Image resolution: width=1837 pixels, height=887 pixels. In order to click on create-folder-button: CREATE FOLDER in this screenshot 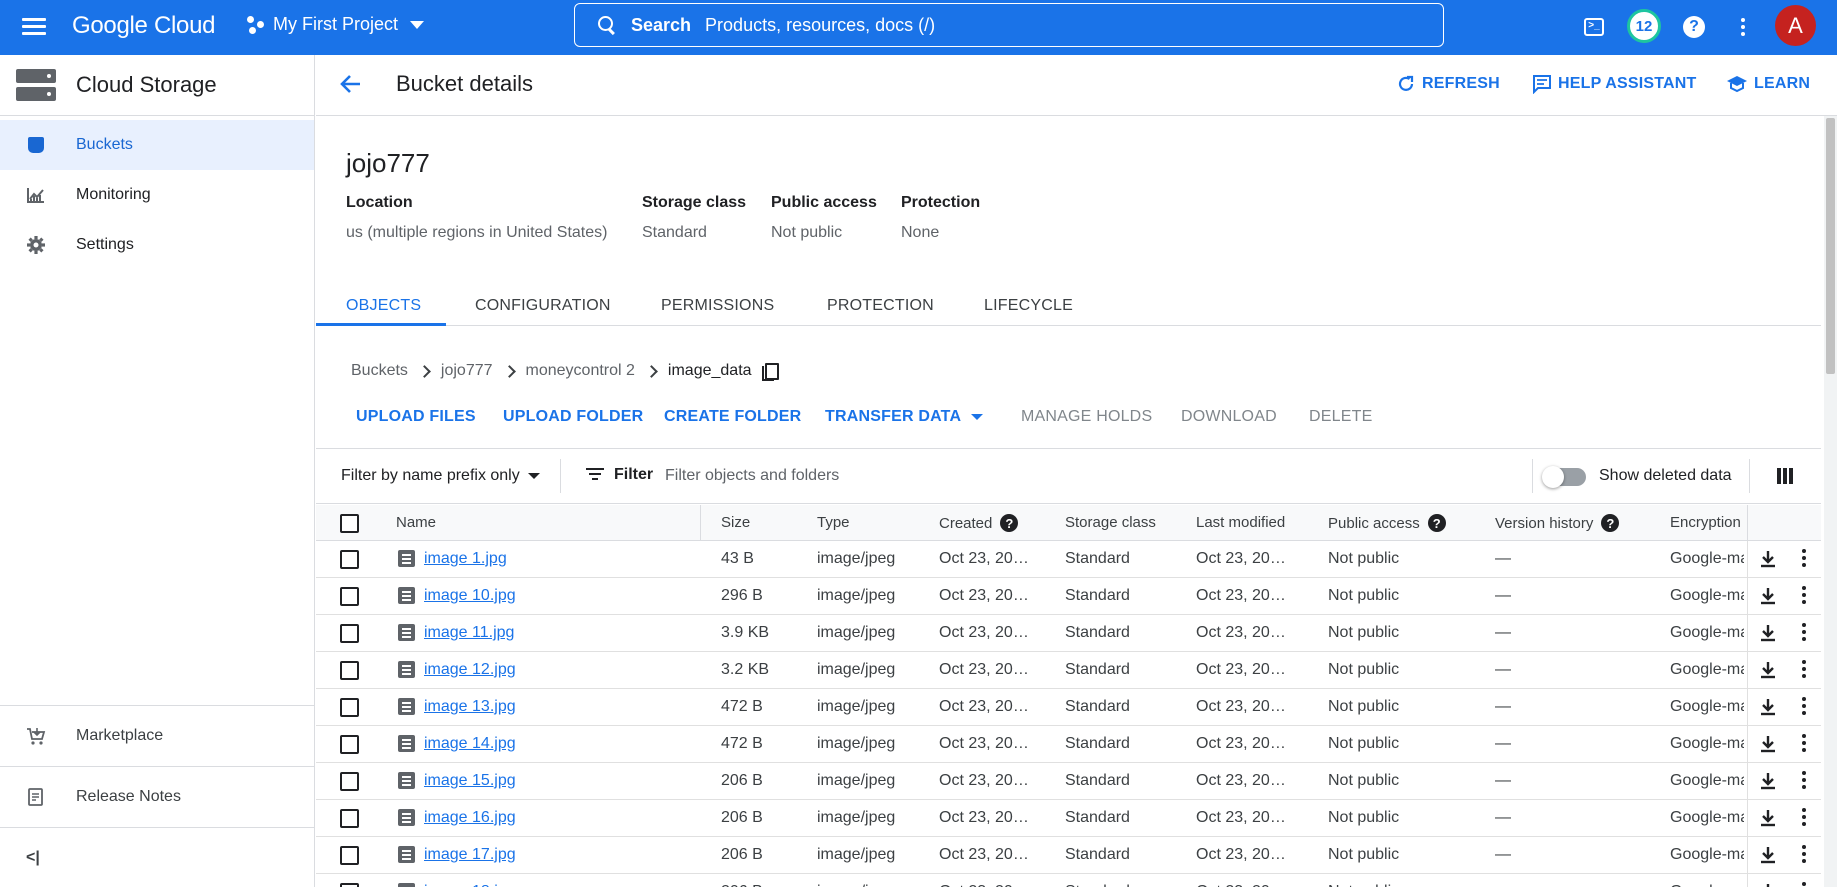, I will do `click(732, 417)`.